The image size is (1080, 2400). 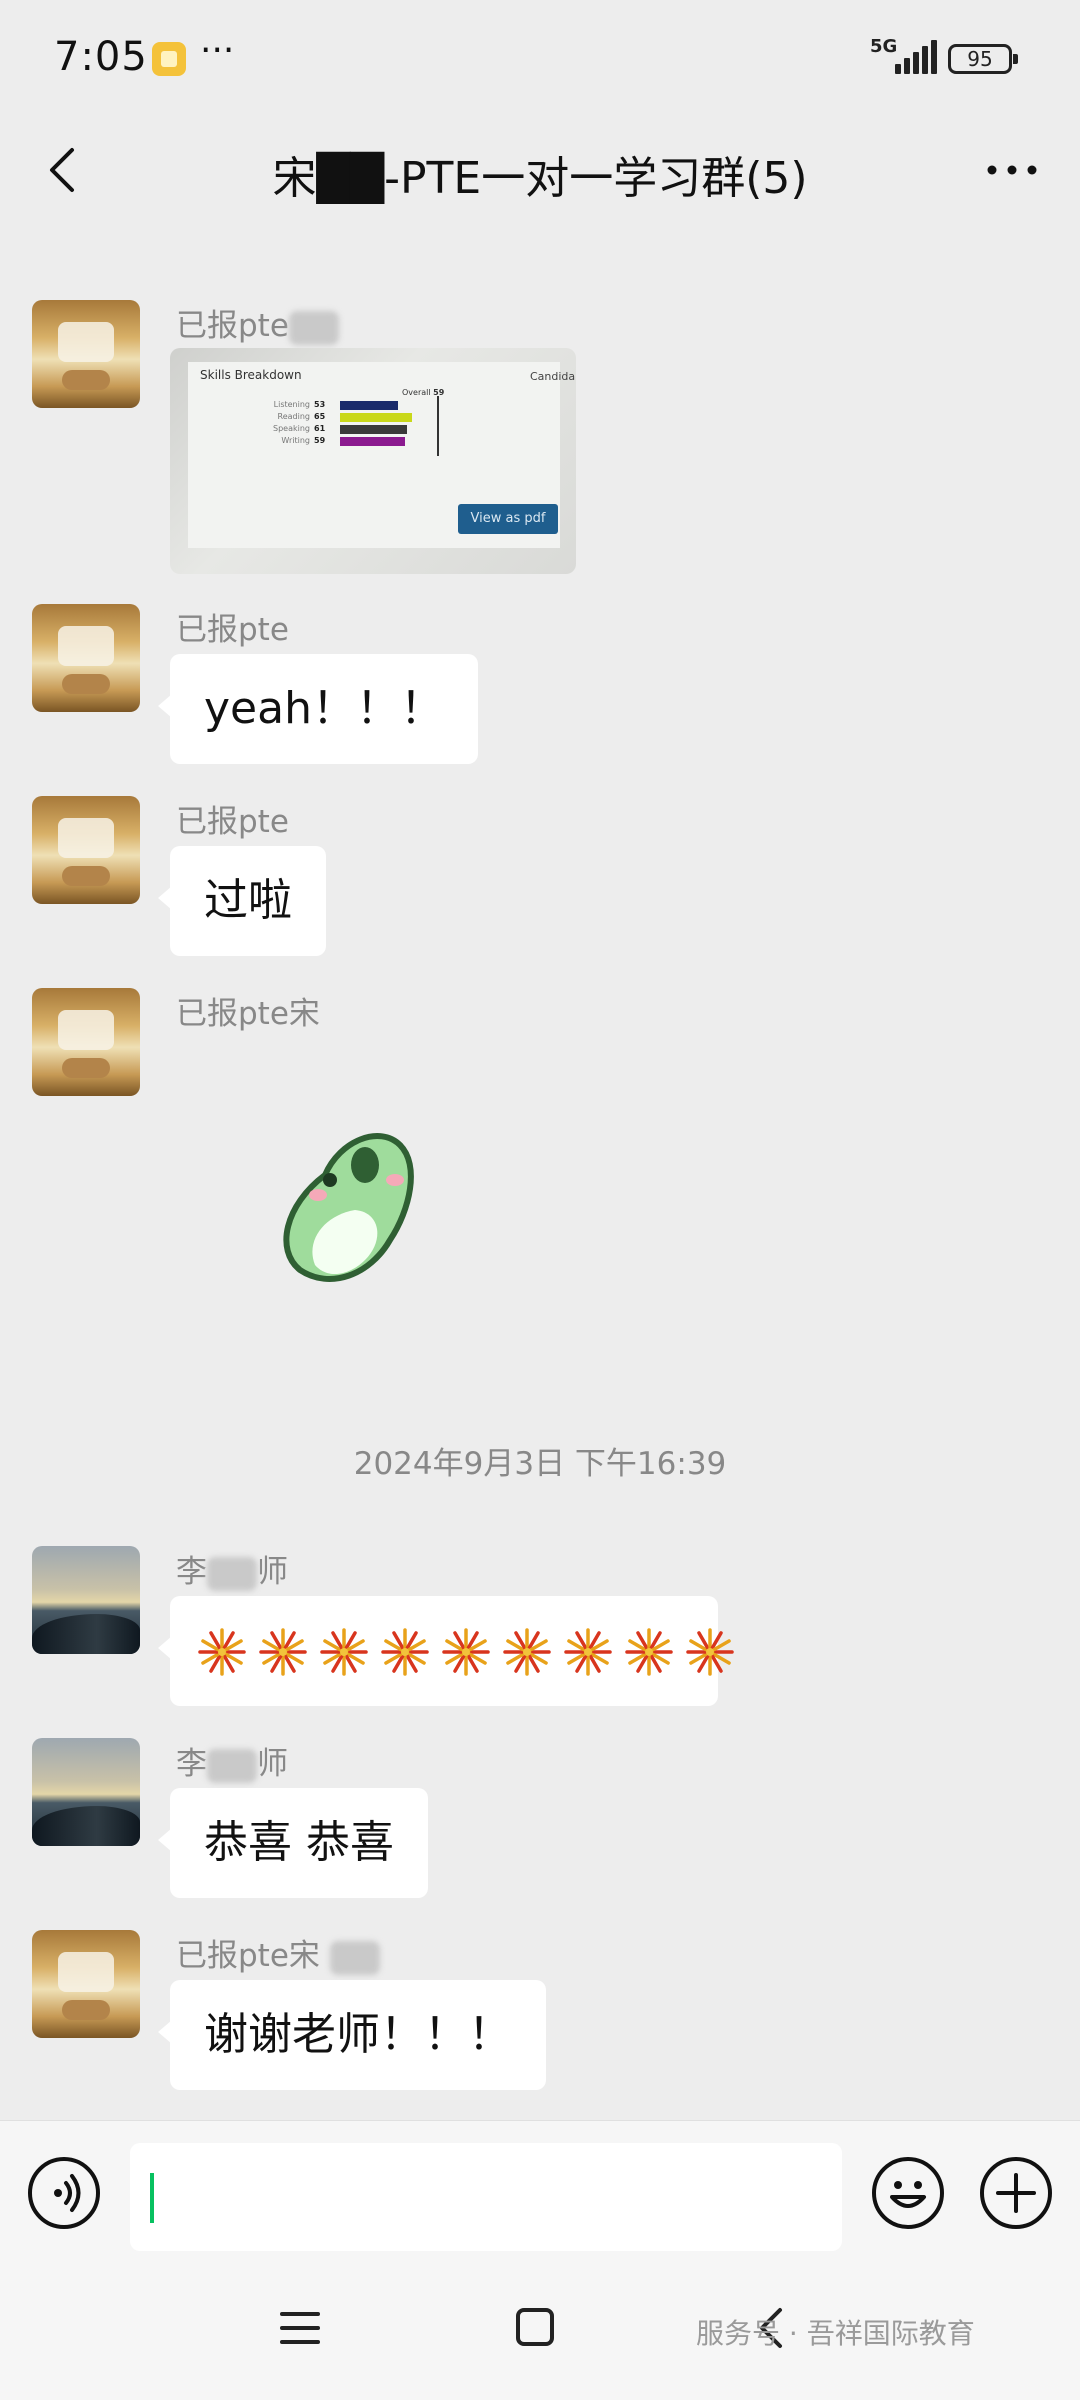 I want to click on emoji-button, so click(x=908, y=2193).